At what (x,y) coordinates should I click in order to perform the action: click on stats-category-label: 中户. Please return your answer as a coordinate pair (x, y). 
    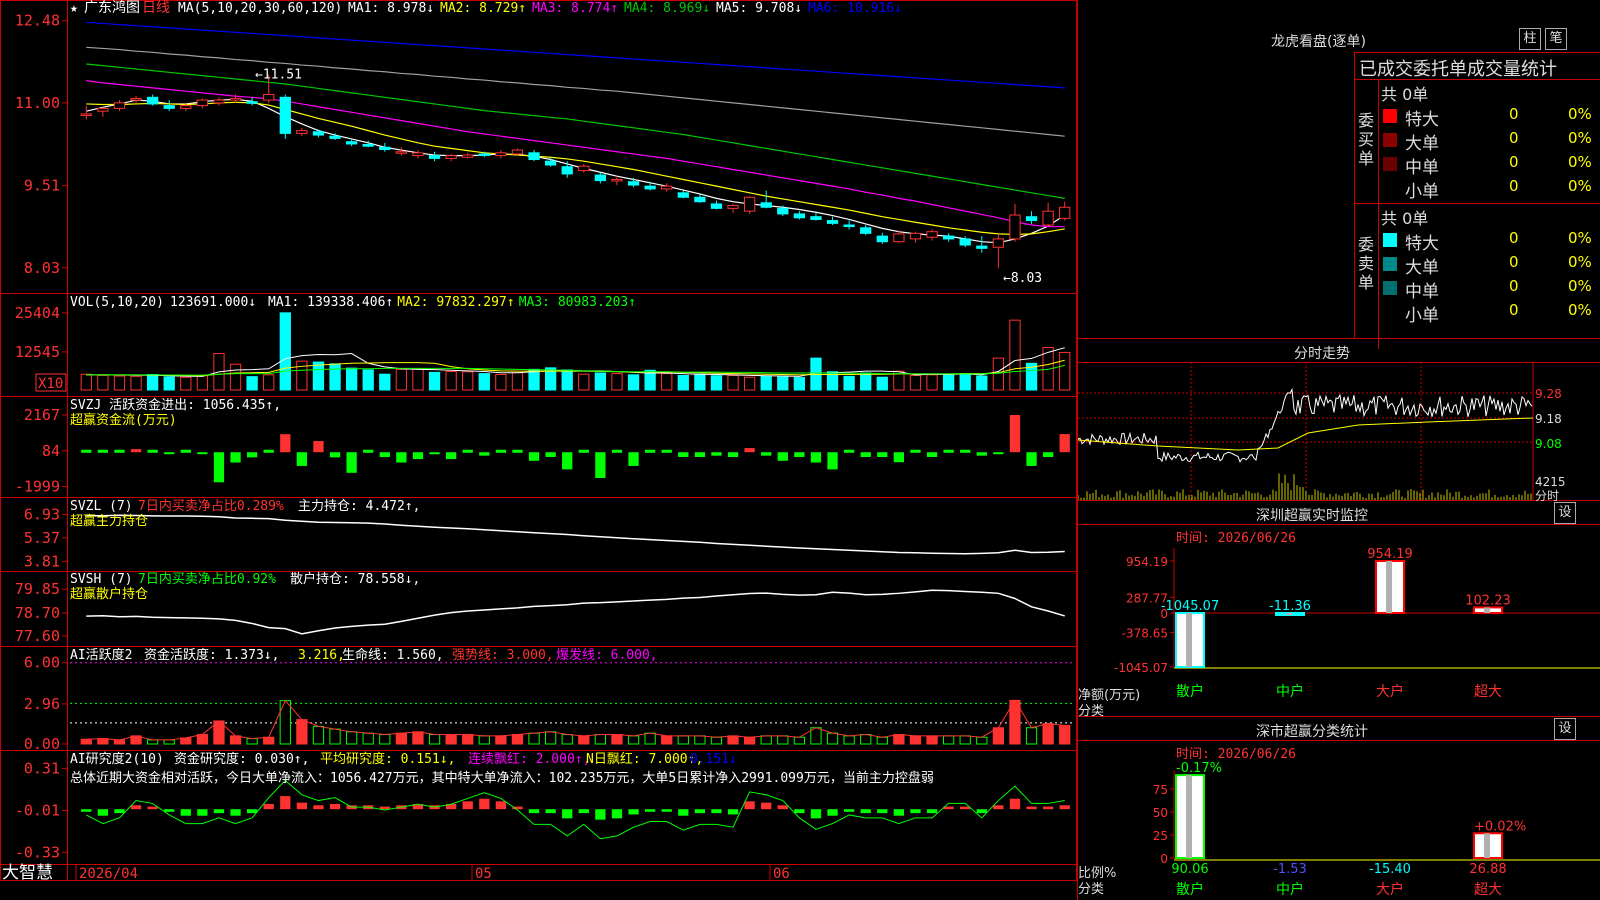
    Looking at the image, I should click on (1290, 889).